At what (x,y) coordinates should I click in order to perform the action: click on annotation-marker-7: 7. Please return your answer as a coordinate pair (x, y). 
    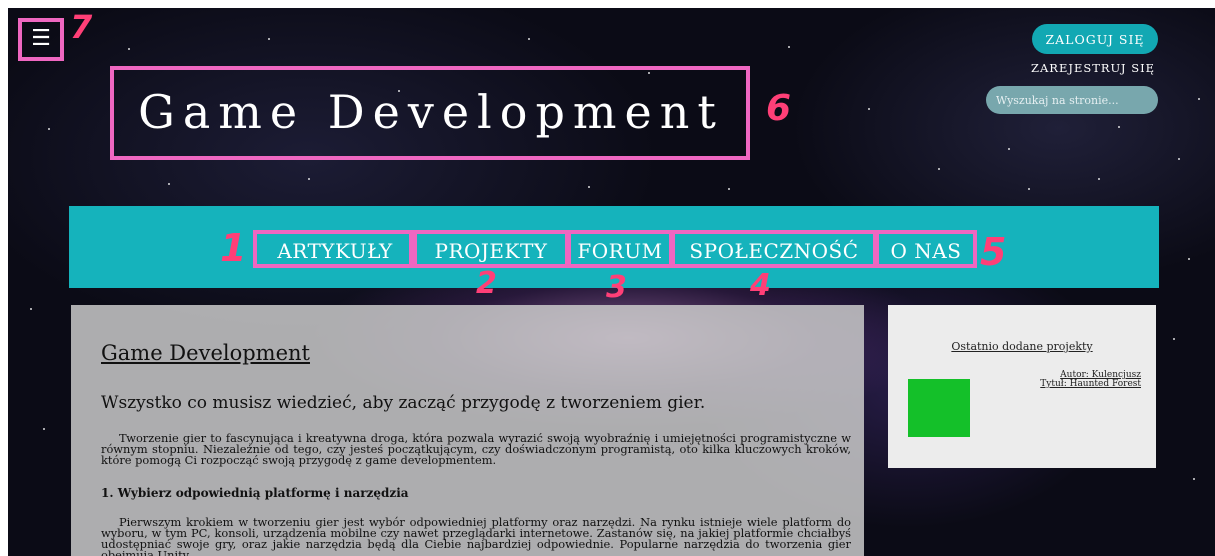
    Looking at the image, I should click on (81, 27).